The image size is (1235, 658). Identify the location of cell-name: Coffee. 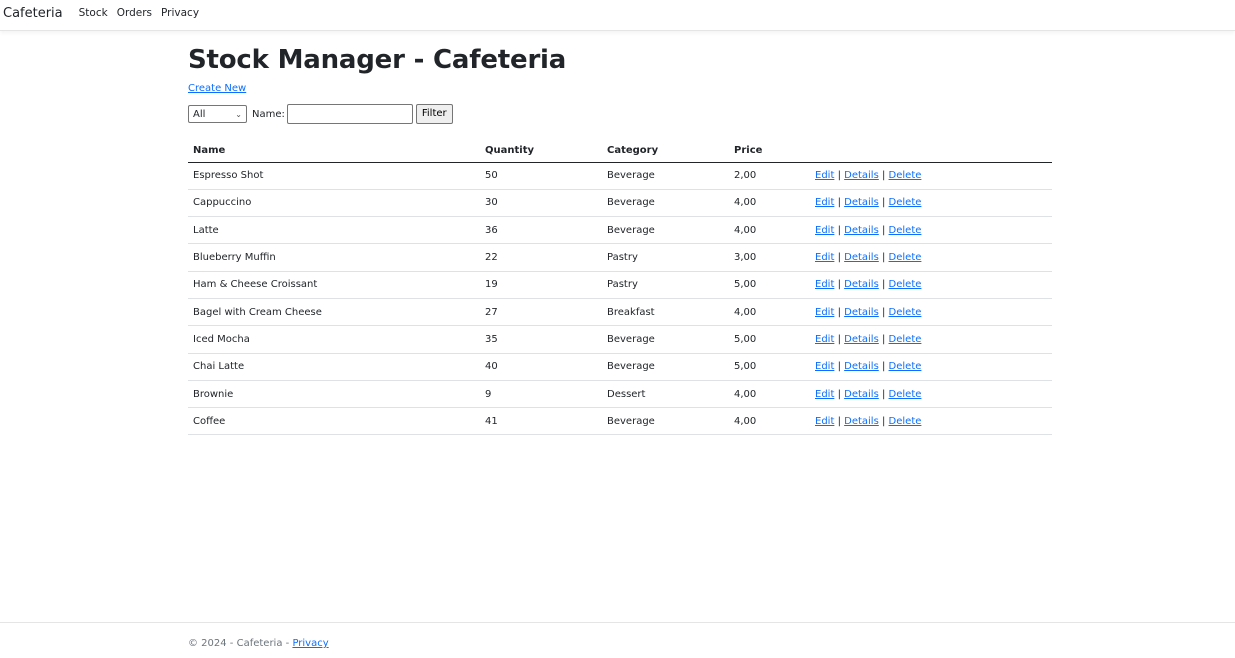
(334, 421).